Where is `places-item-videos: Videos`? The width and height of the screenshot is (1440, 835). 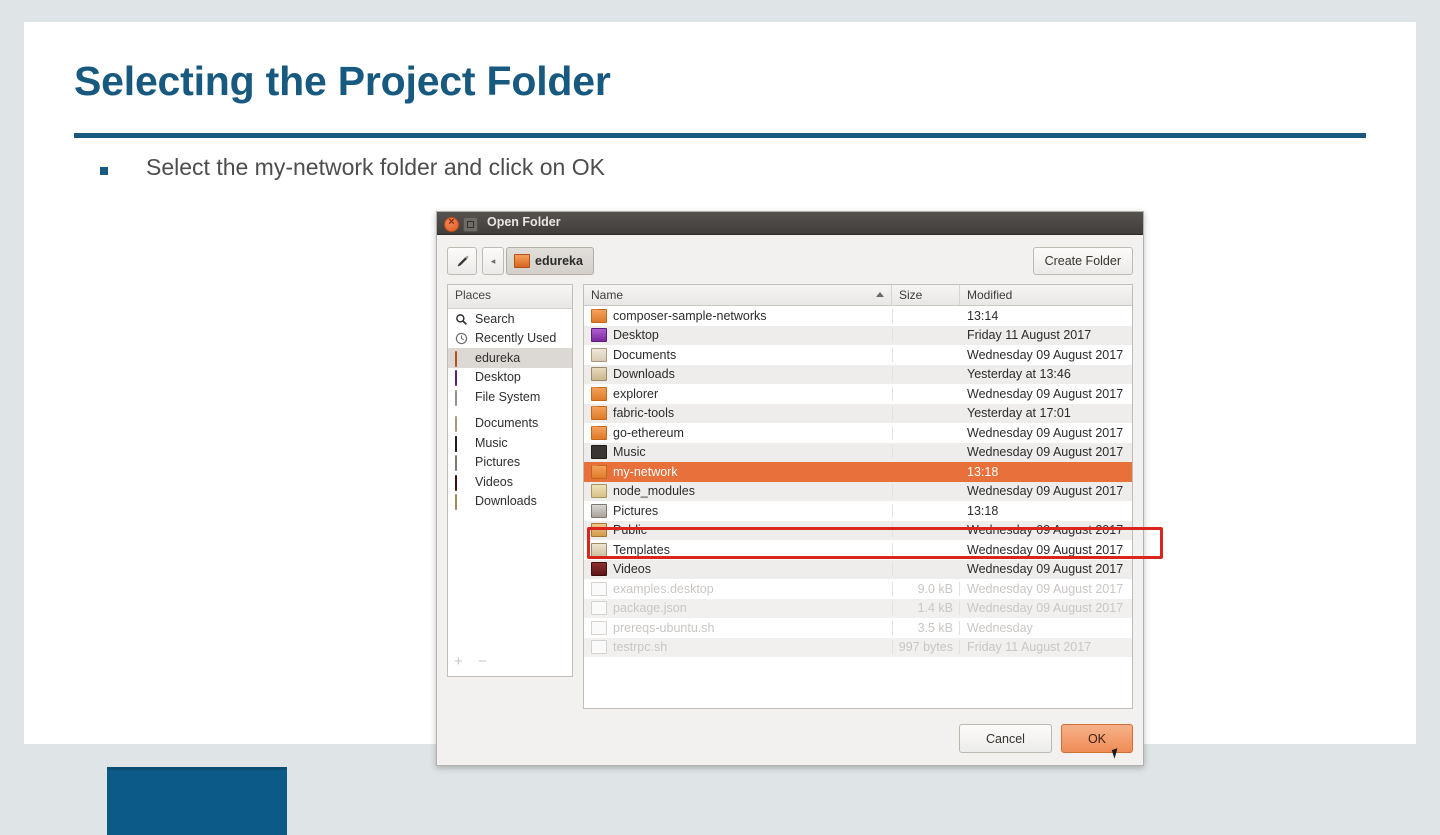
places-item-videos: Videos is located at coordinates (510, 482).